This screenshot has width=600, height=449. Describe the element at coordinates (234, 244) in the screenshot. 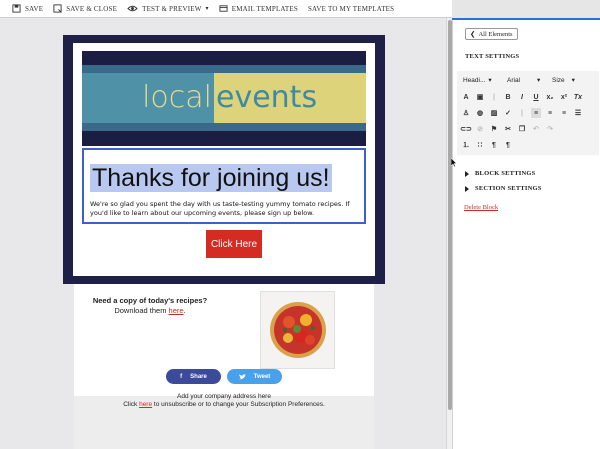

I see `click-here-button: Click Here` at that location.